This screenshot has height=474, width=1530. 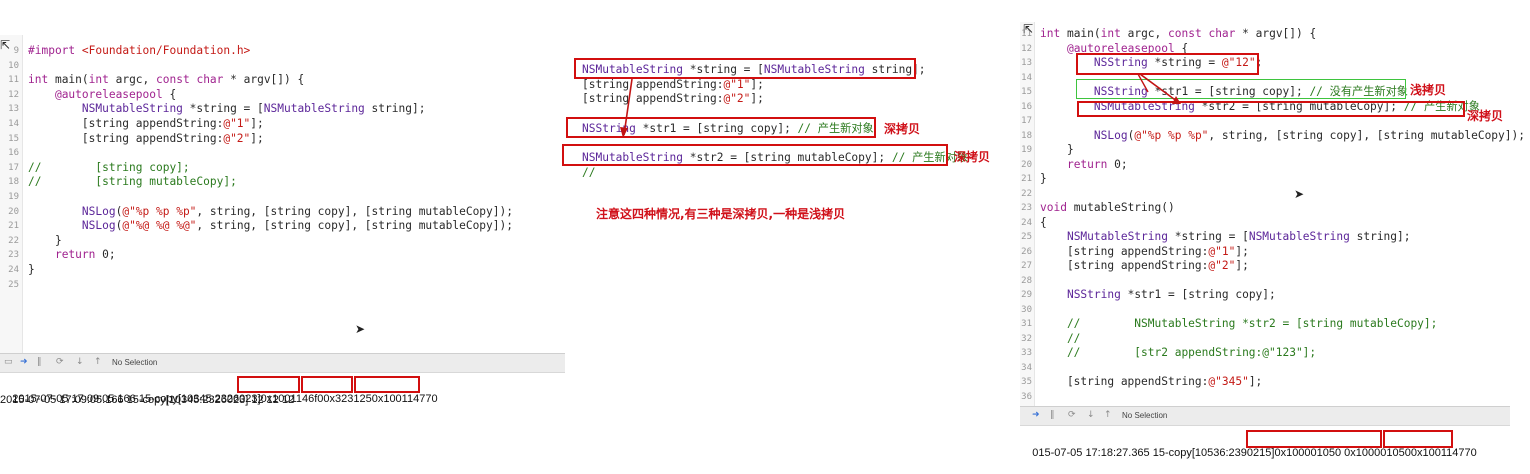 I want to click on line-number: 30, so click(x=1026, y=309).